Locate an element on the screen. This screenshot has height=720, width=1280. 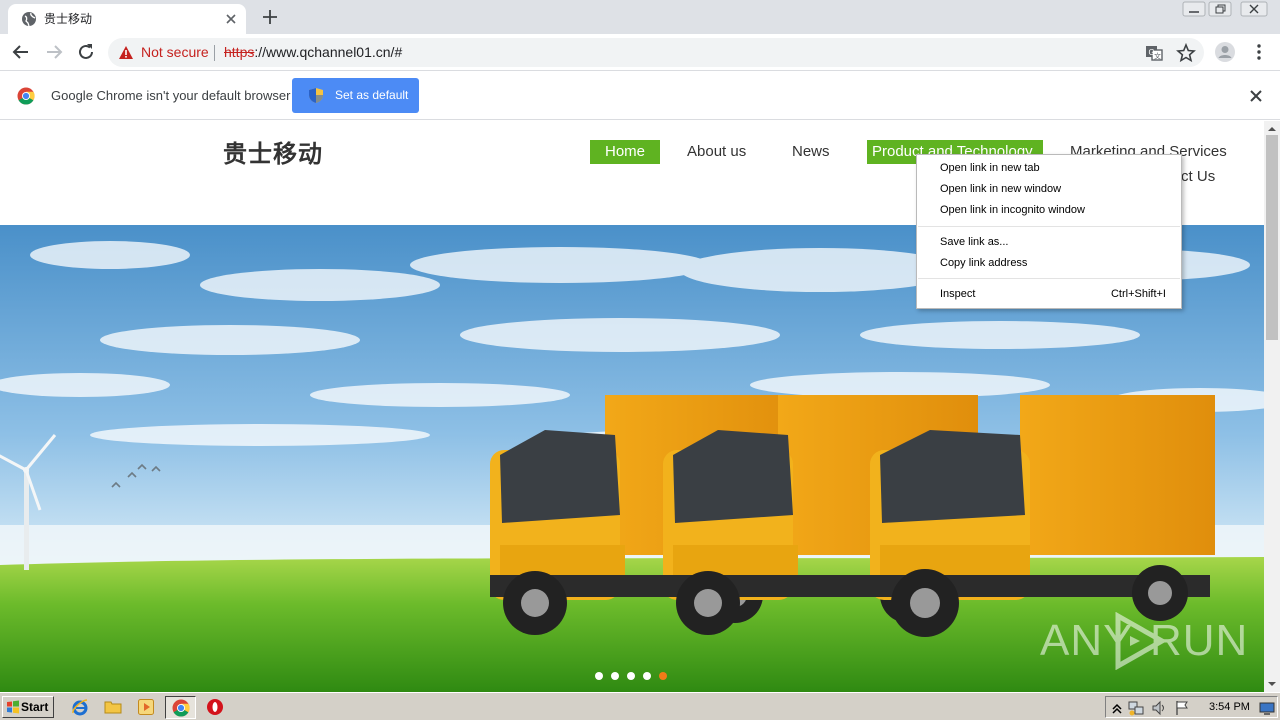
taskbar-chrome-button is located at coordinates (180, 707).